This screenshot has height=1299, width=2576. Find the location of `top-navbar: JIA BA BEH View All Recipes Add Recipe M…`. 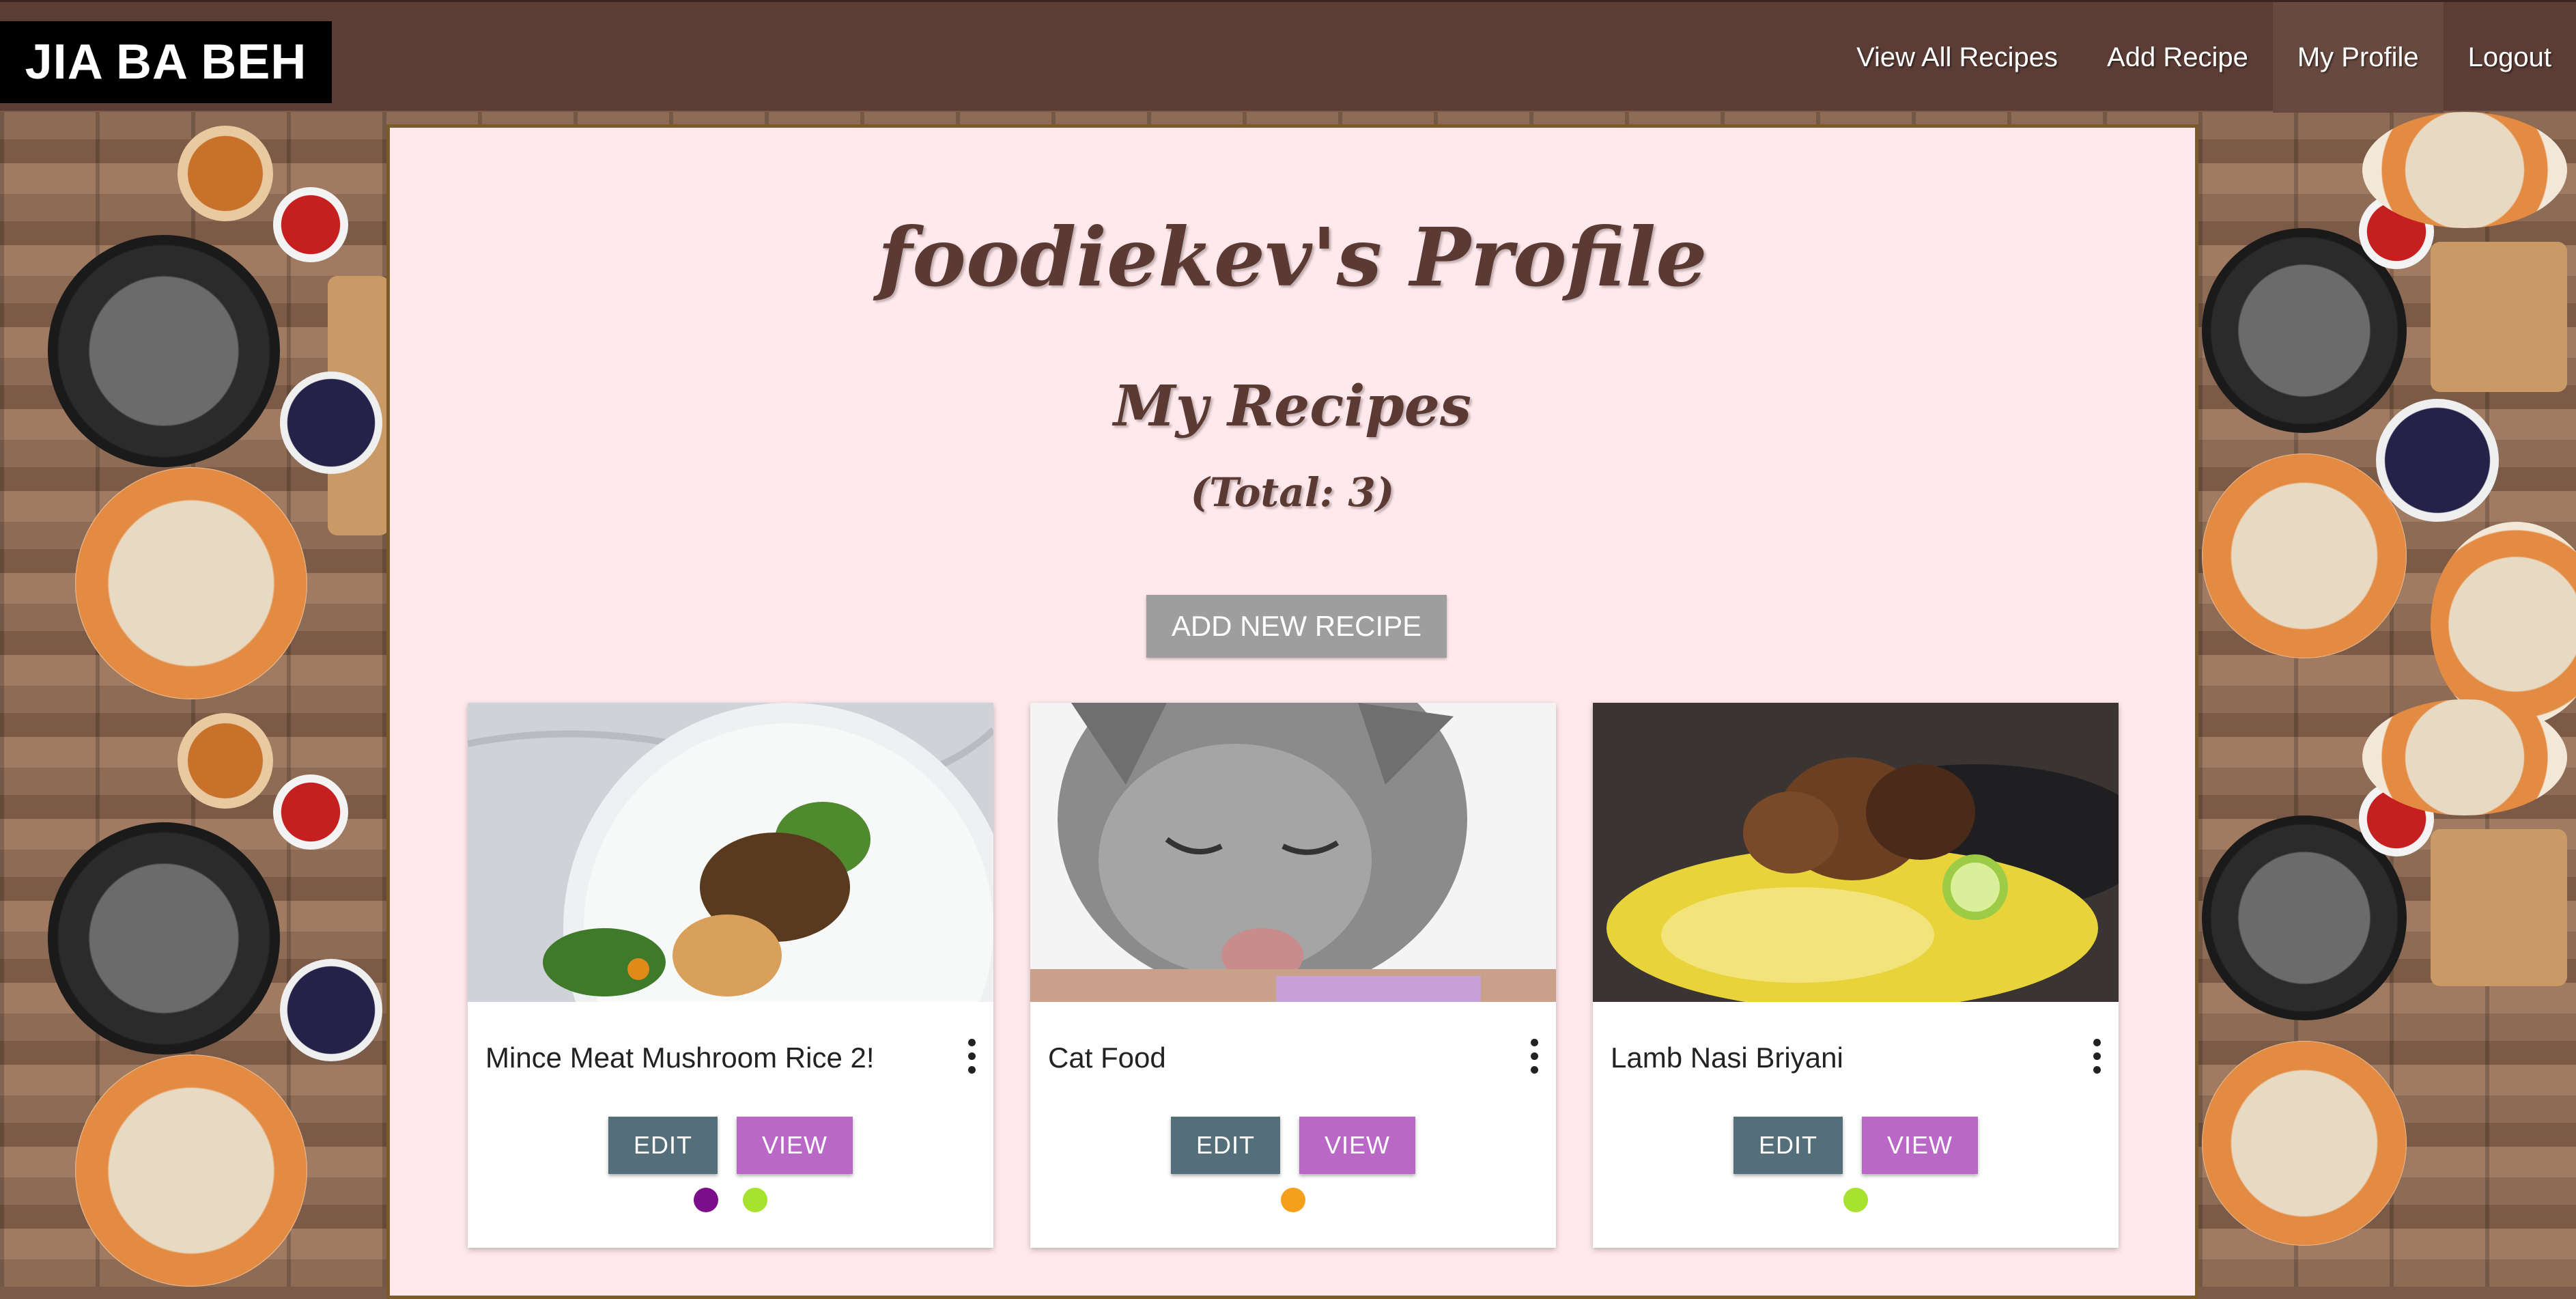

top-navbar: JIA BA BEH View All Recipes Add Recipe M… is located at coordinates (1288, 56).